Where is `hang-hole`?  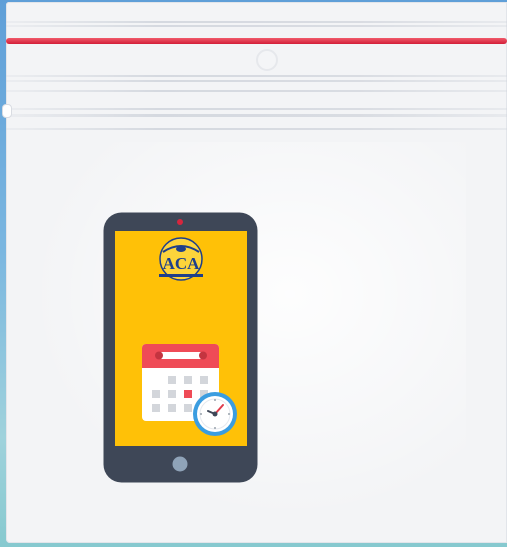 hang-hole is located at coordinates (267, 60).